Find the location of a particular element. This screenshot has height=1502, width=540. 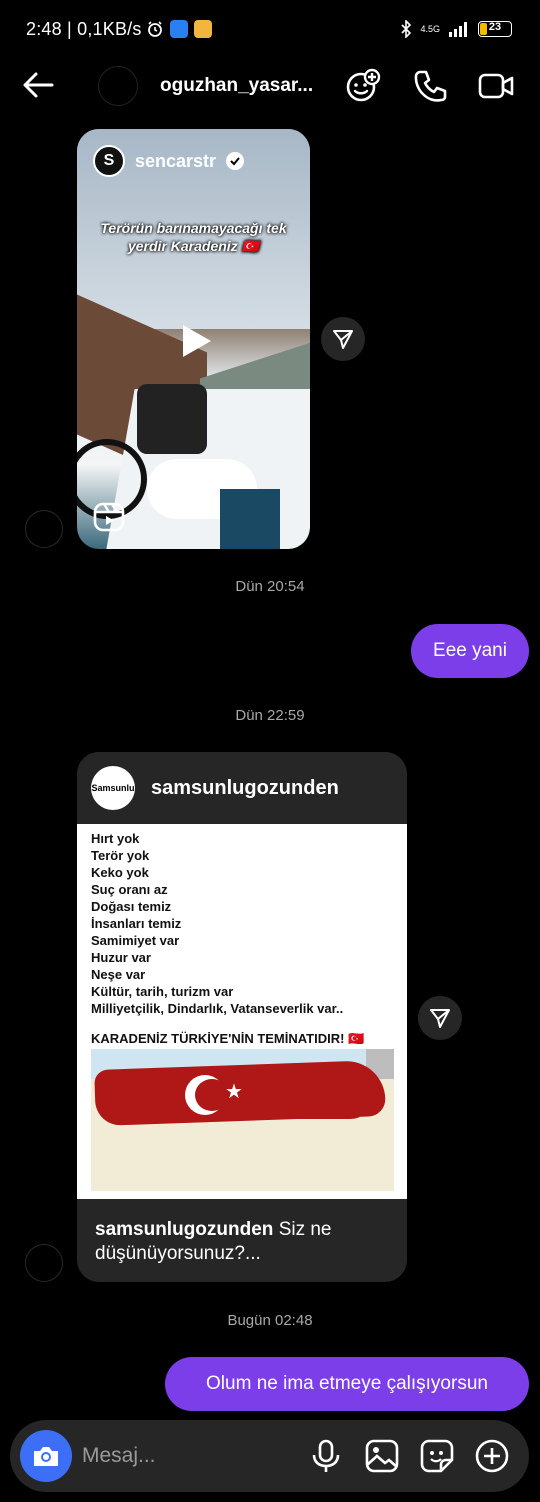

battery-level: 23 is located at coordinates (495, 27).